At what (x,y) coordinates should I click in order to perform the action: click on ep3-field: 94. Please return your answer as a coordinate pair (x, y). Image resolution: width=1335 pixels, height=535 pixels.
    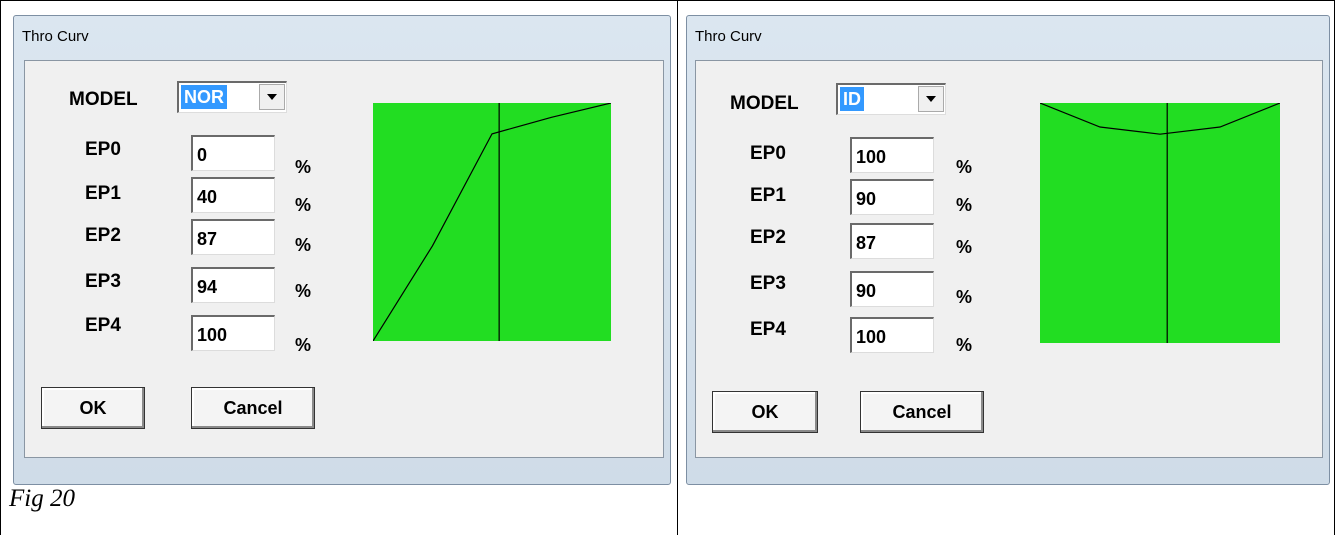
    Looking at the image, I should click on (233, 285).